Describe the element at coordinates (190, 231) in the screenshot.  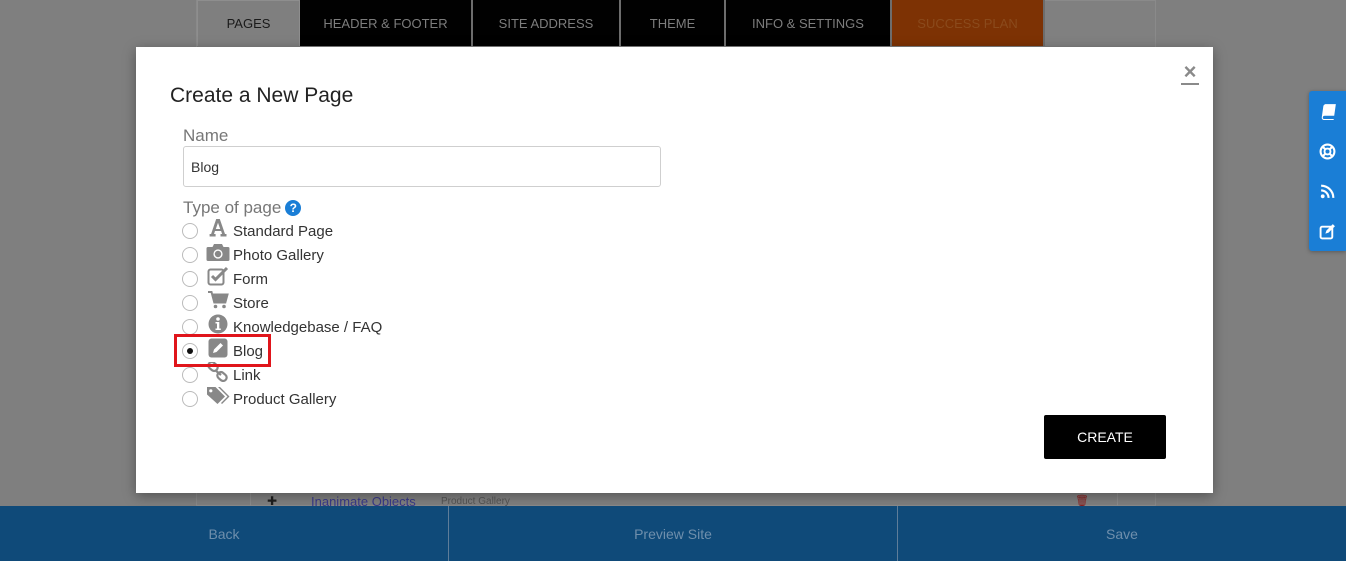
I see `radio-standard` at that location.